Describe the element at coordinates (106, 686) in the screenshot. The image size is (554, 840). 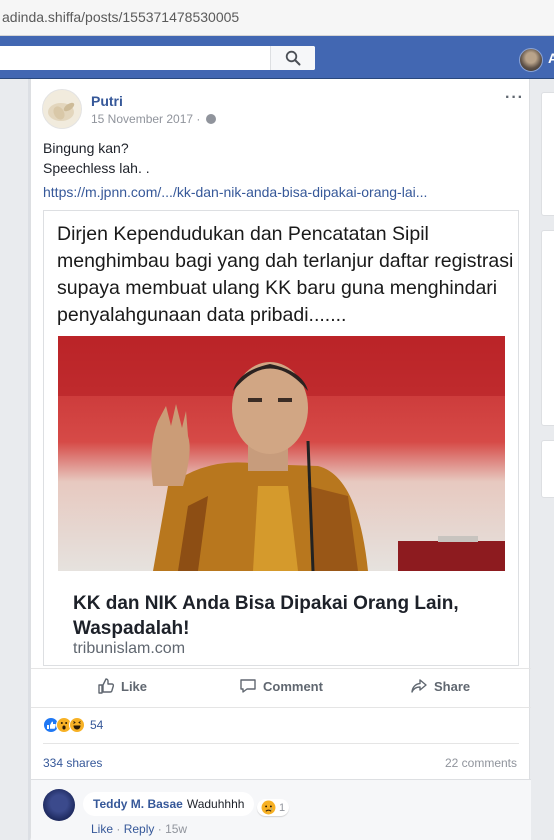
I see `thumbs-up-icon` at that location.